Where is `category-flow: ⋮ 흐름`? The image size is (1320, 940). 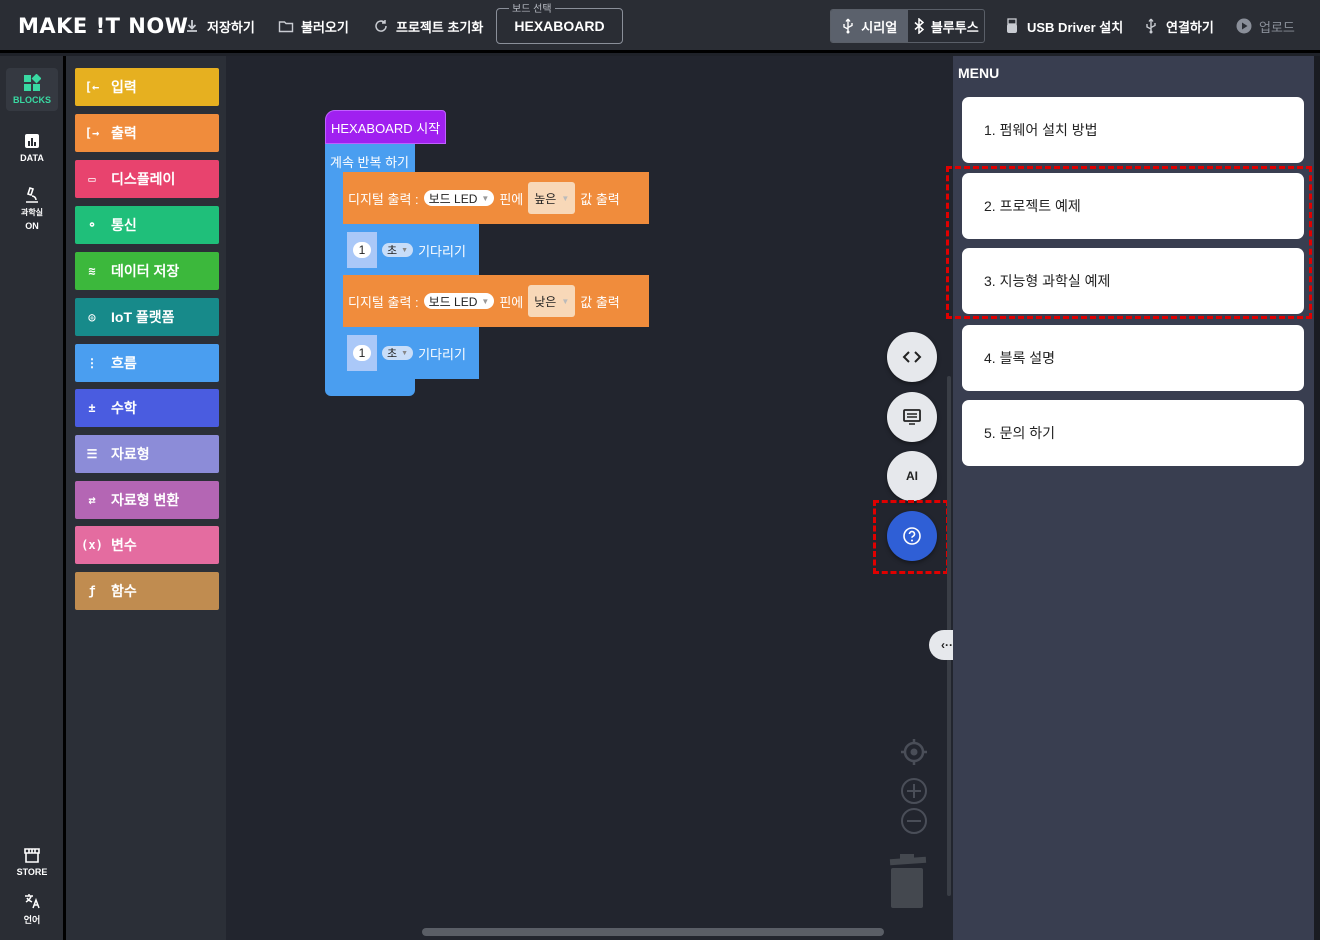 category-flow: ⋮ 흐름 is located at coordinates (147, 363).